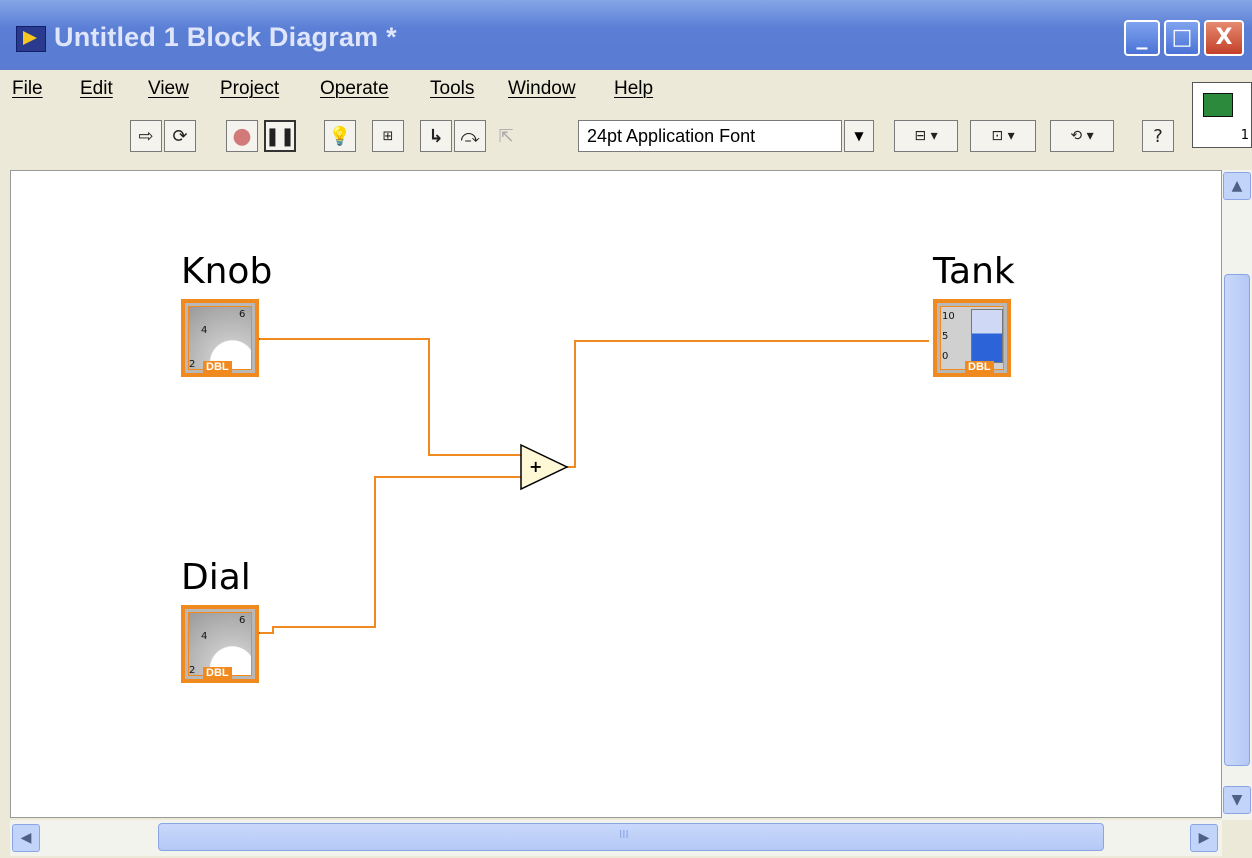  What do you see at coordinates (544, 467) in the screenshot?
I see `add-function: +` at bounding box center [544, 467].